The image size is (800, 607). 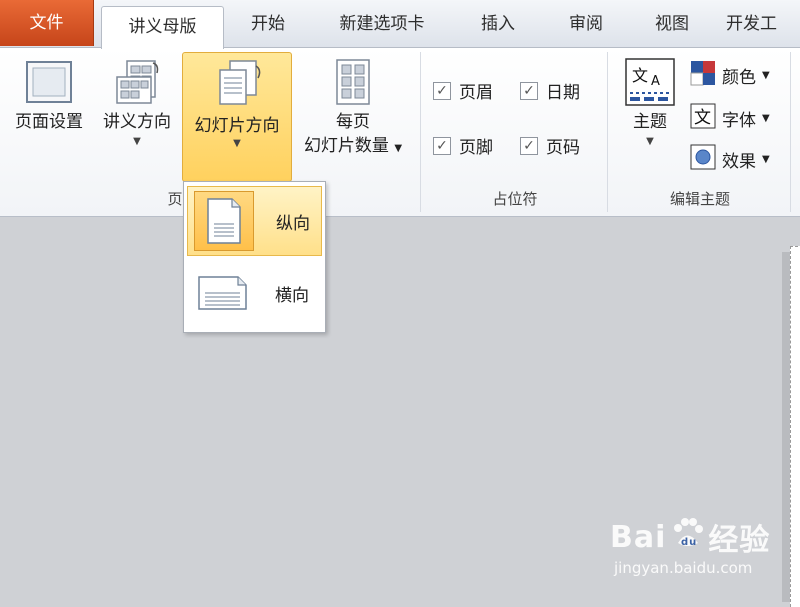 I want to click on slides-per-page-label-2: 幻灯片数量 ▼, so click(x=353, y=146).